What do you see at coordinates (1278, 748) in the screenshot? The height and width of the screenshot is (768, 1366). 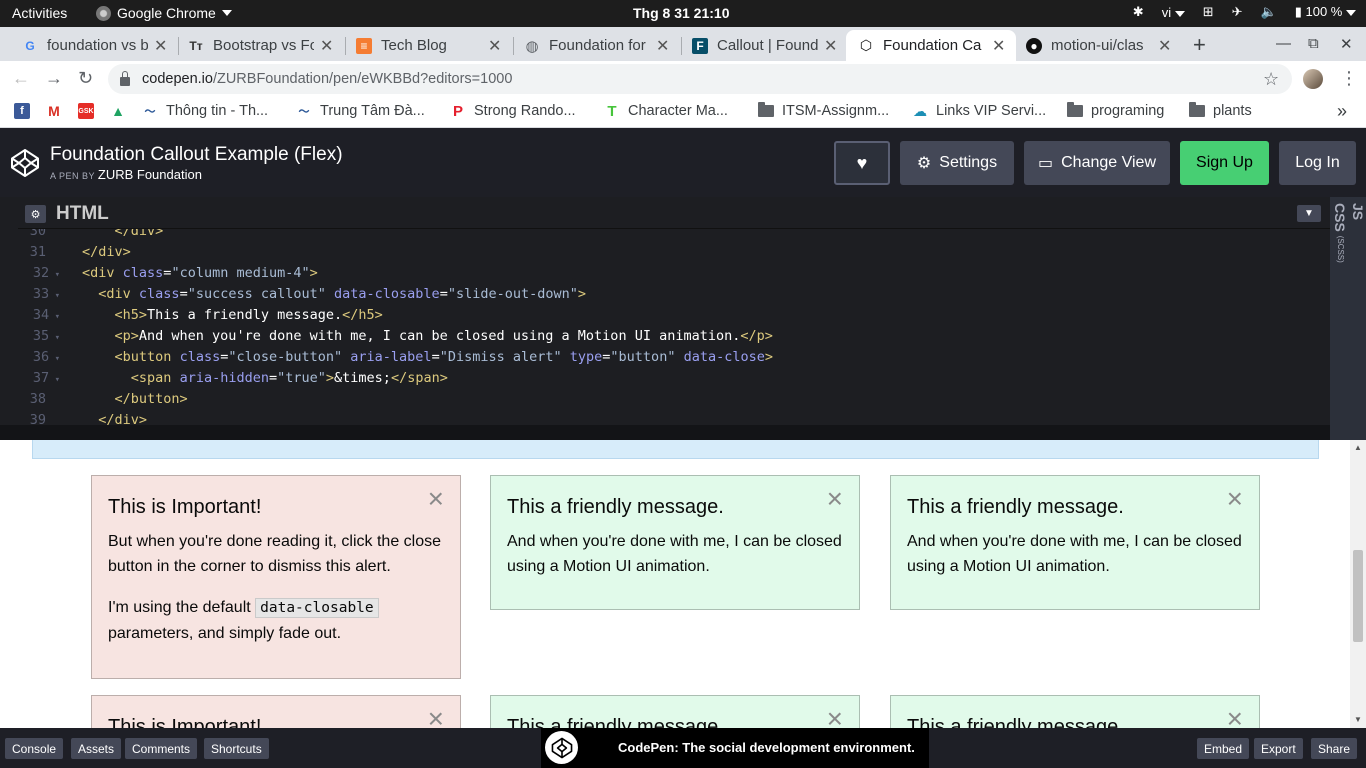 I see `export-button: Export` at bounding box center [1278, 748].